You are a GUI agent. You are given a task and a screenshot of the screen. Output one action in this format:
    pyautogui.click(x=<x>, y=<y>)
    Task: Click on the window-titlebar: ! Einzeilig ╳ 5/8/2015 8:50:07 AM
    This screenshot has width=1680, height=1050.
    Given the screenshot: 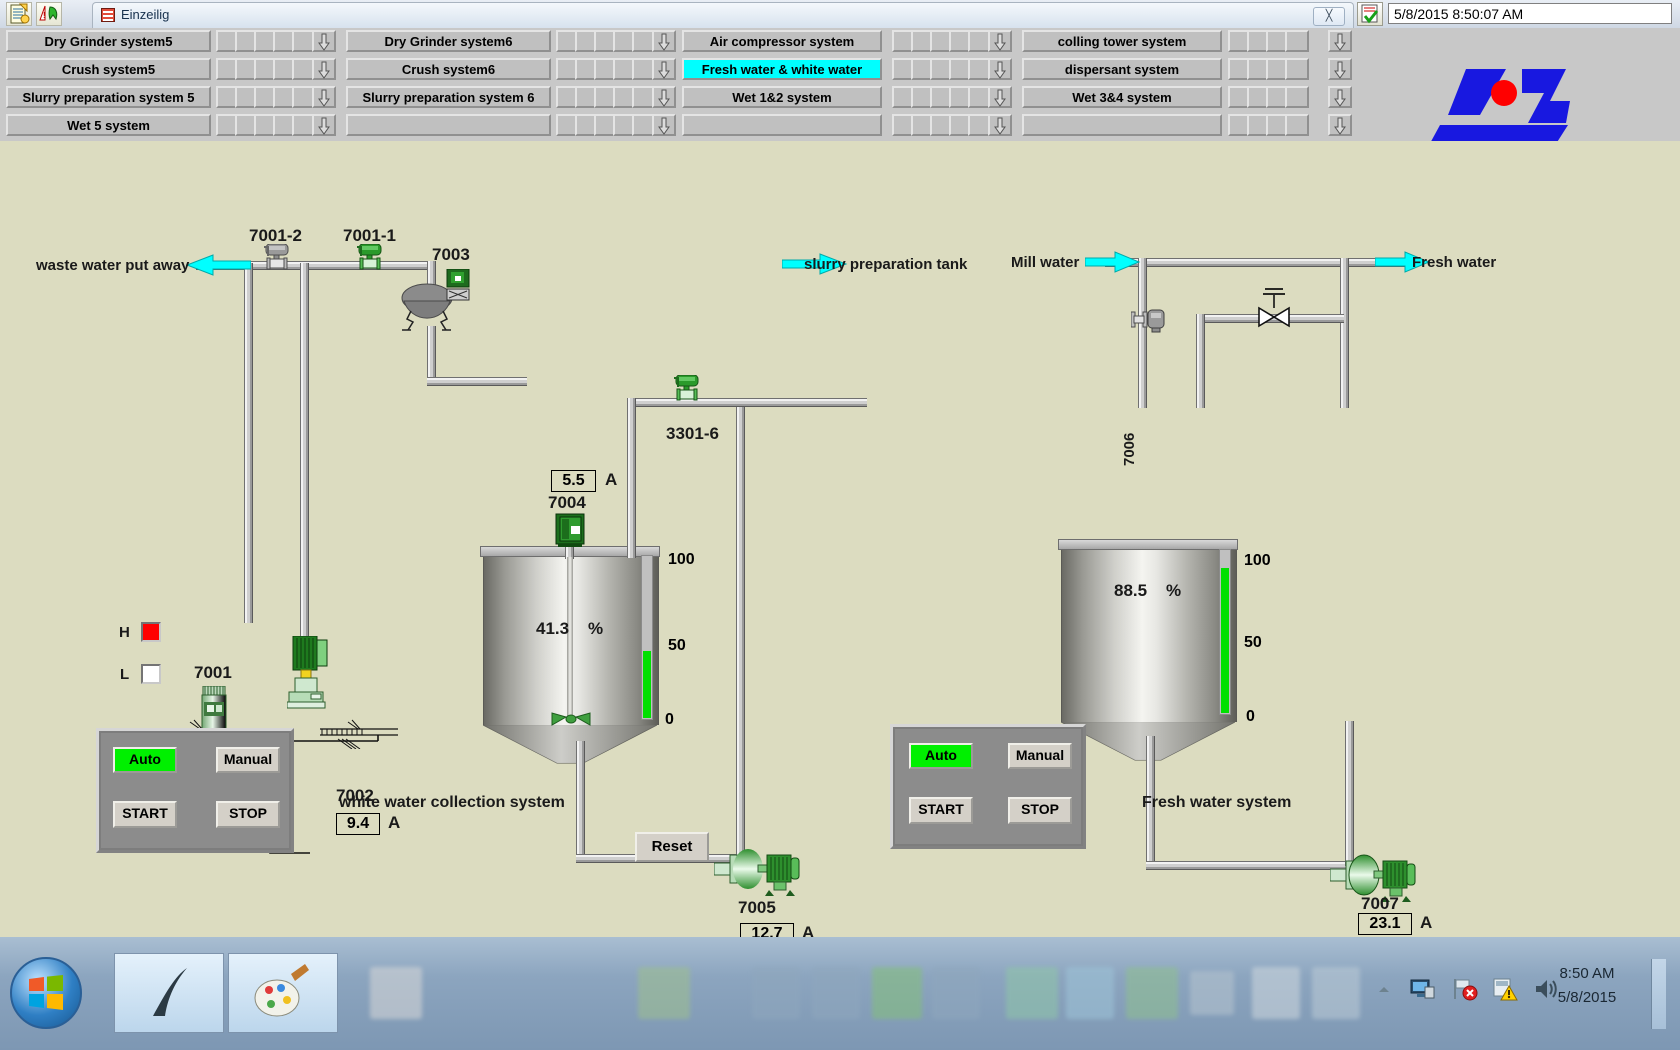 What is the action you would take?
    pyautogui.click(x=840, y=14)
    